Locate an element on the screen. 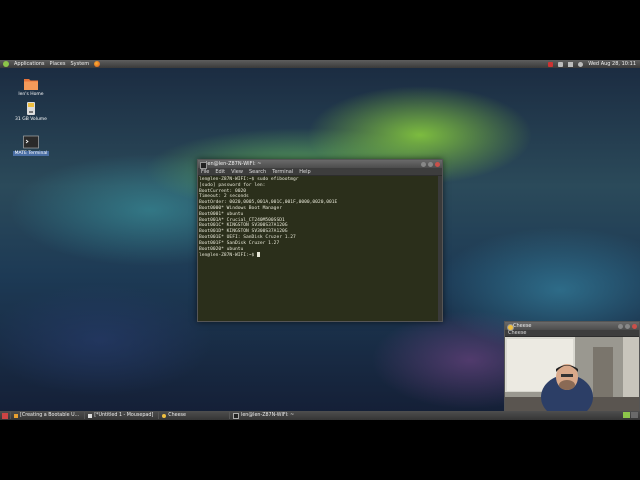 This screenshot has height=480, width=640. menu-help: Help is located at coordinates (304, 172).